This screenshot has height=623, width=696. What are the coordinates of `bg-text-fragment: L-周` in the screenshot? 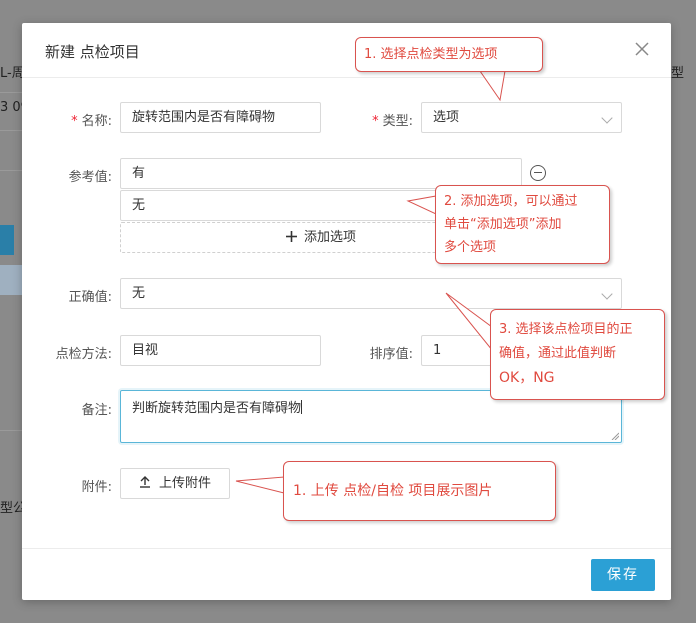 It's located at (12, 73).